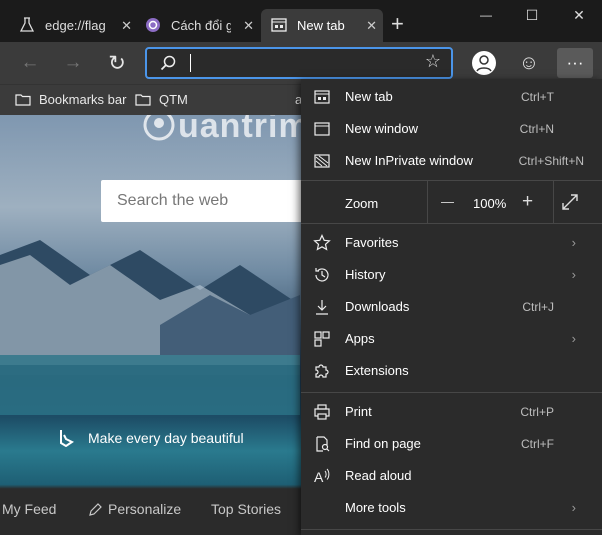 The width and height of the screenshot is (602, 535). I want to click on address-input, so click(301, 64).